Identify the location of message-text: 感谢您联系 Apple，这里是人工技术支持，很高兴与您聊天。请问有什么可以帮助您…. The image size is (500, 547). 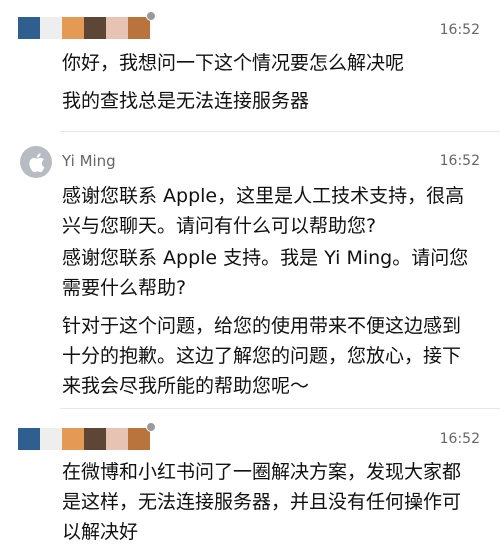
(270, 211).